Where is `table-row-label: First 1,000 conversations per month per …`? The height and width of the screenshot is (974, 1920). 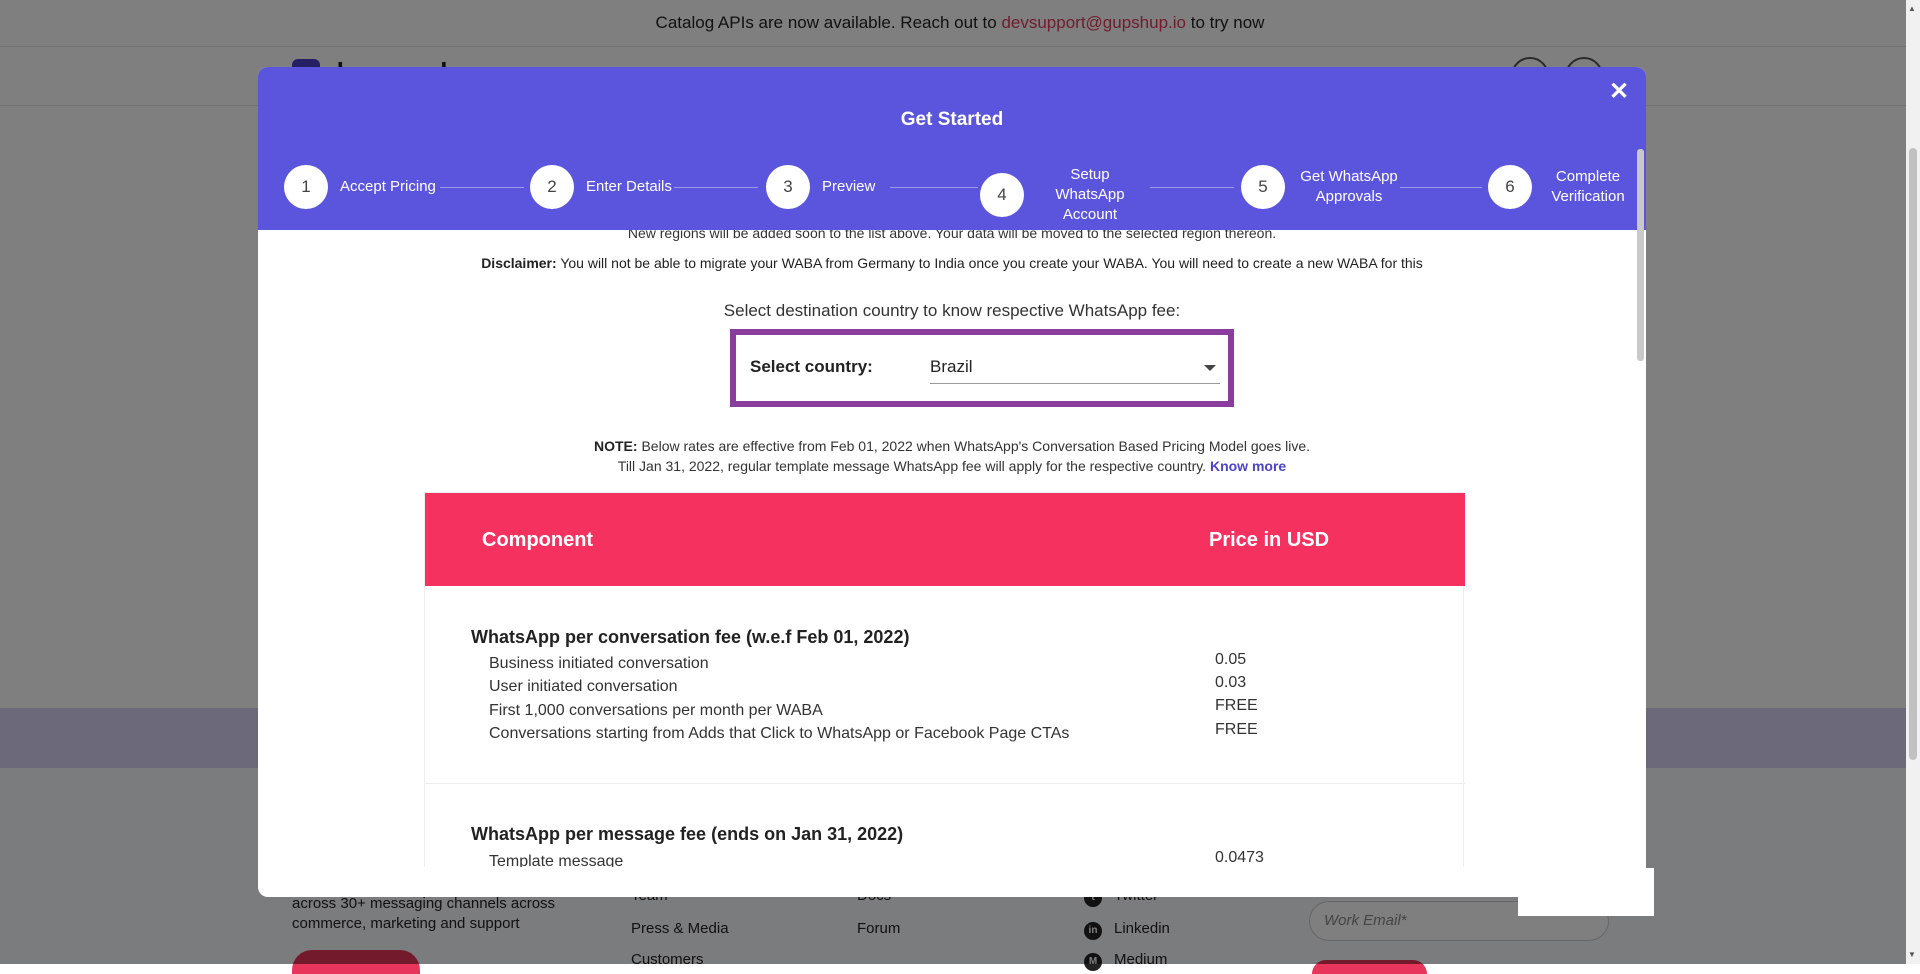
table-row-label: First 1,000 conversations per month per … is located at coordinates (656, 710).